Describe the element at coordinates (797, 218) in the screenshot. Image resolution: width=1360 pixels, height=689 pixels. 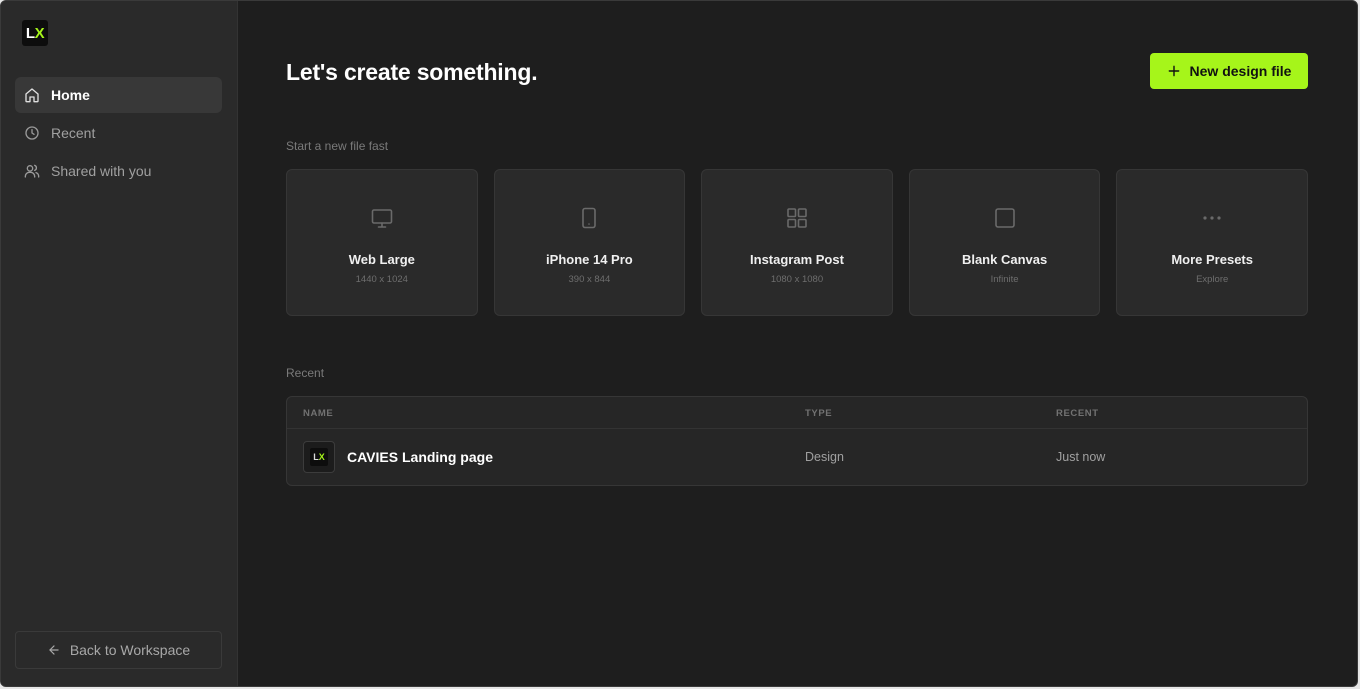
I see `grid-icon` at that location.